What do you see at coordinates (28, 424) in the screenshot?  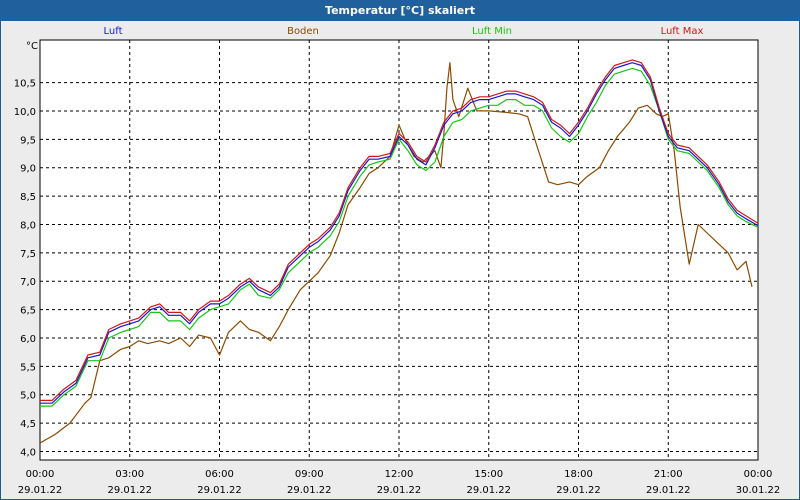 I see `y-tick-label: 4,5` at bounding box center [28, 424].